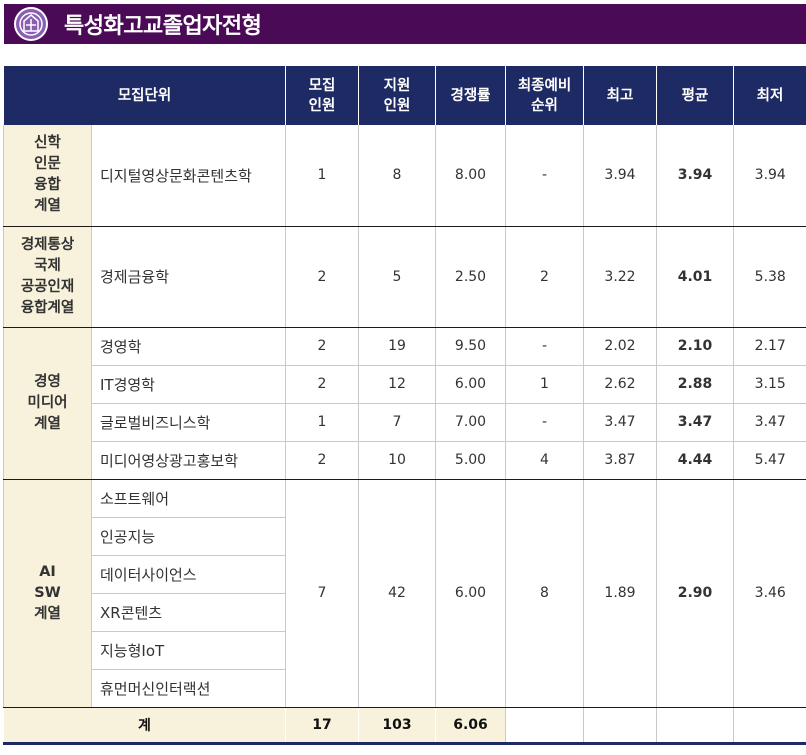 The height and width of the screenshot is (755, 806). I want to click on cell-min: 3.47, so click(769, 422).